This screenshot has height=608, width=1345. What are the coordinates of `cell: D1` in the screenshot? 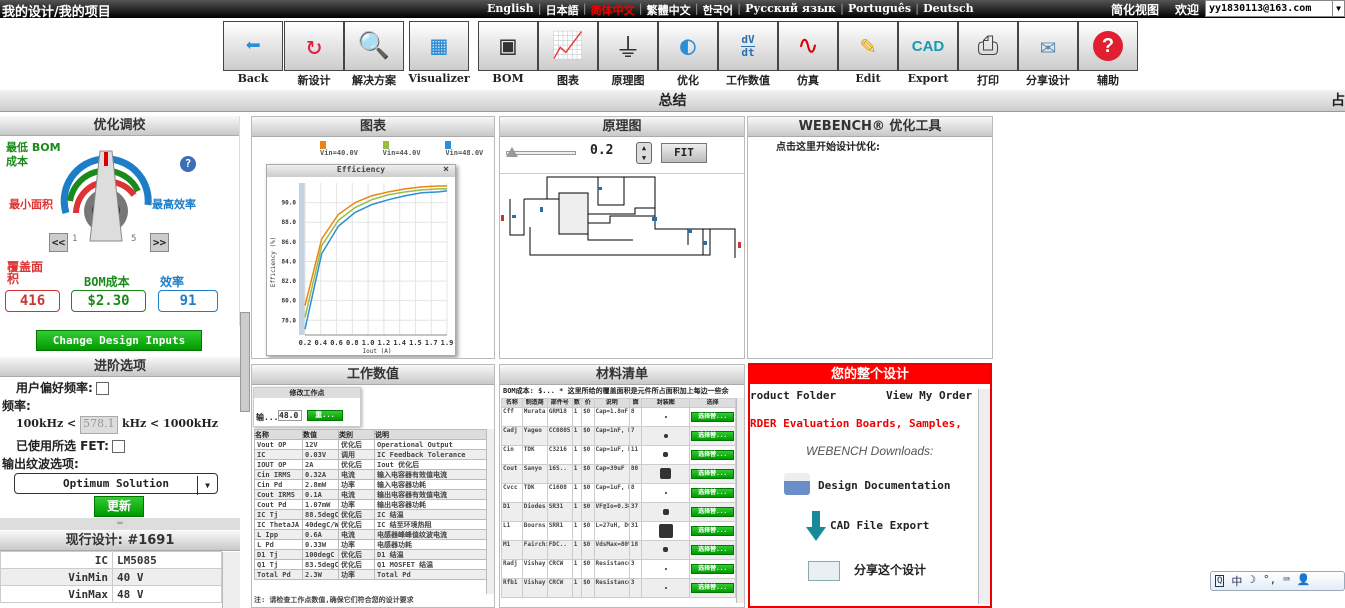 It's located at (512, 512).